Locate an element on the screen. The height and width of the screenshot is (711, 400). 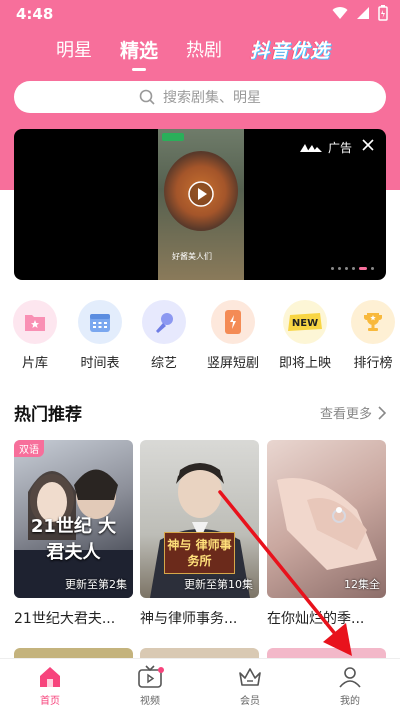
ad-video-thumbnail: 好酱美人们 is located at coordinates (201, 204).